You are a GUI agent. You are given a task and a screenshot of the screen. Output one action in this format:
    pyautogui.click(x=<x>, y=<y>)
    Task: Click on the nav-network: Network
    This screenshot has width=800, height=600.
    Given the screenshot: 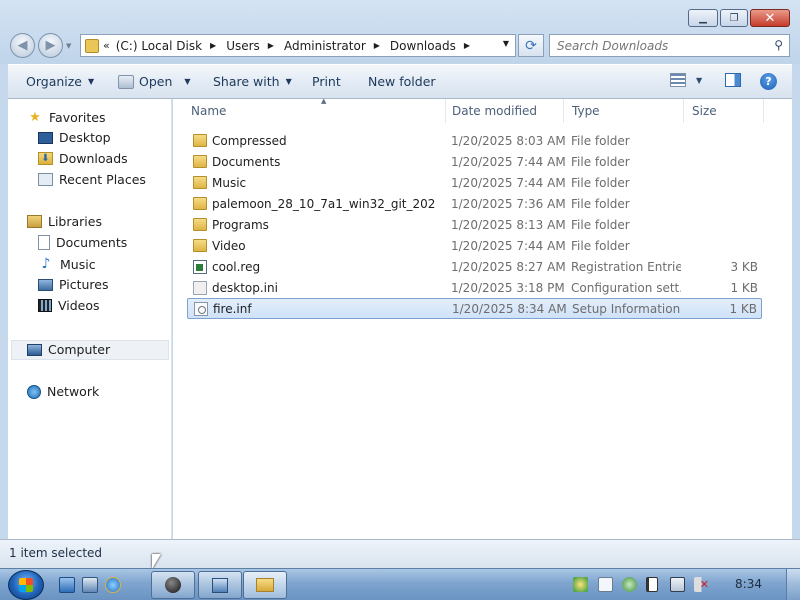 What is the action you would take?
    pyautogui.click(x=63, y=391)
    